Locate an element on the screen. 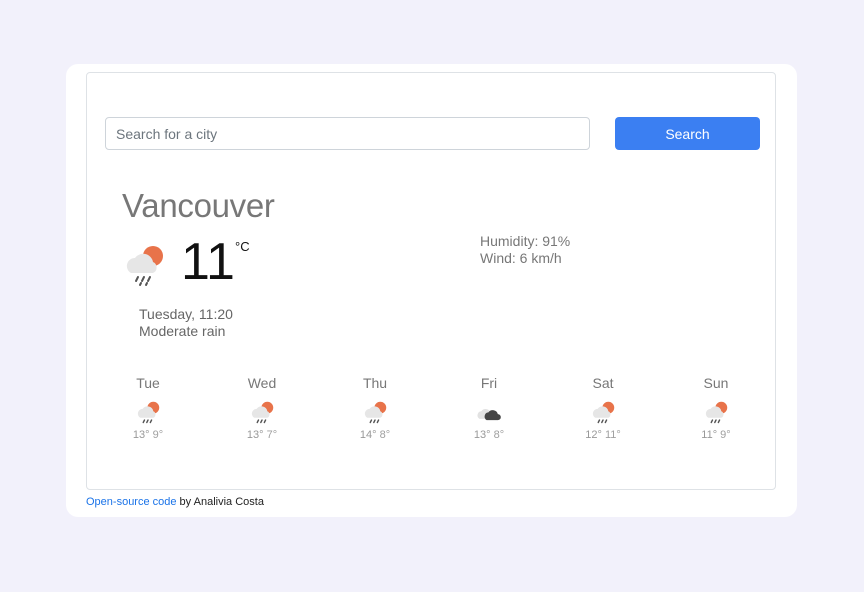  city-name: Vancouver is located at coordinates (198, 205).